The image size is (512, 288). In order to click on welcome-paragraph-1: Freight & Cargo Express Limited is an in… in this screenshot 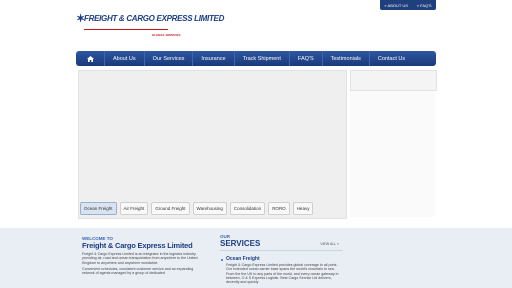, I will do `click(140, 258)`.